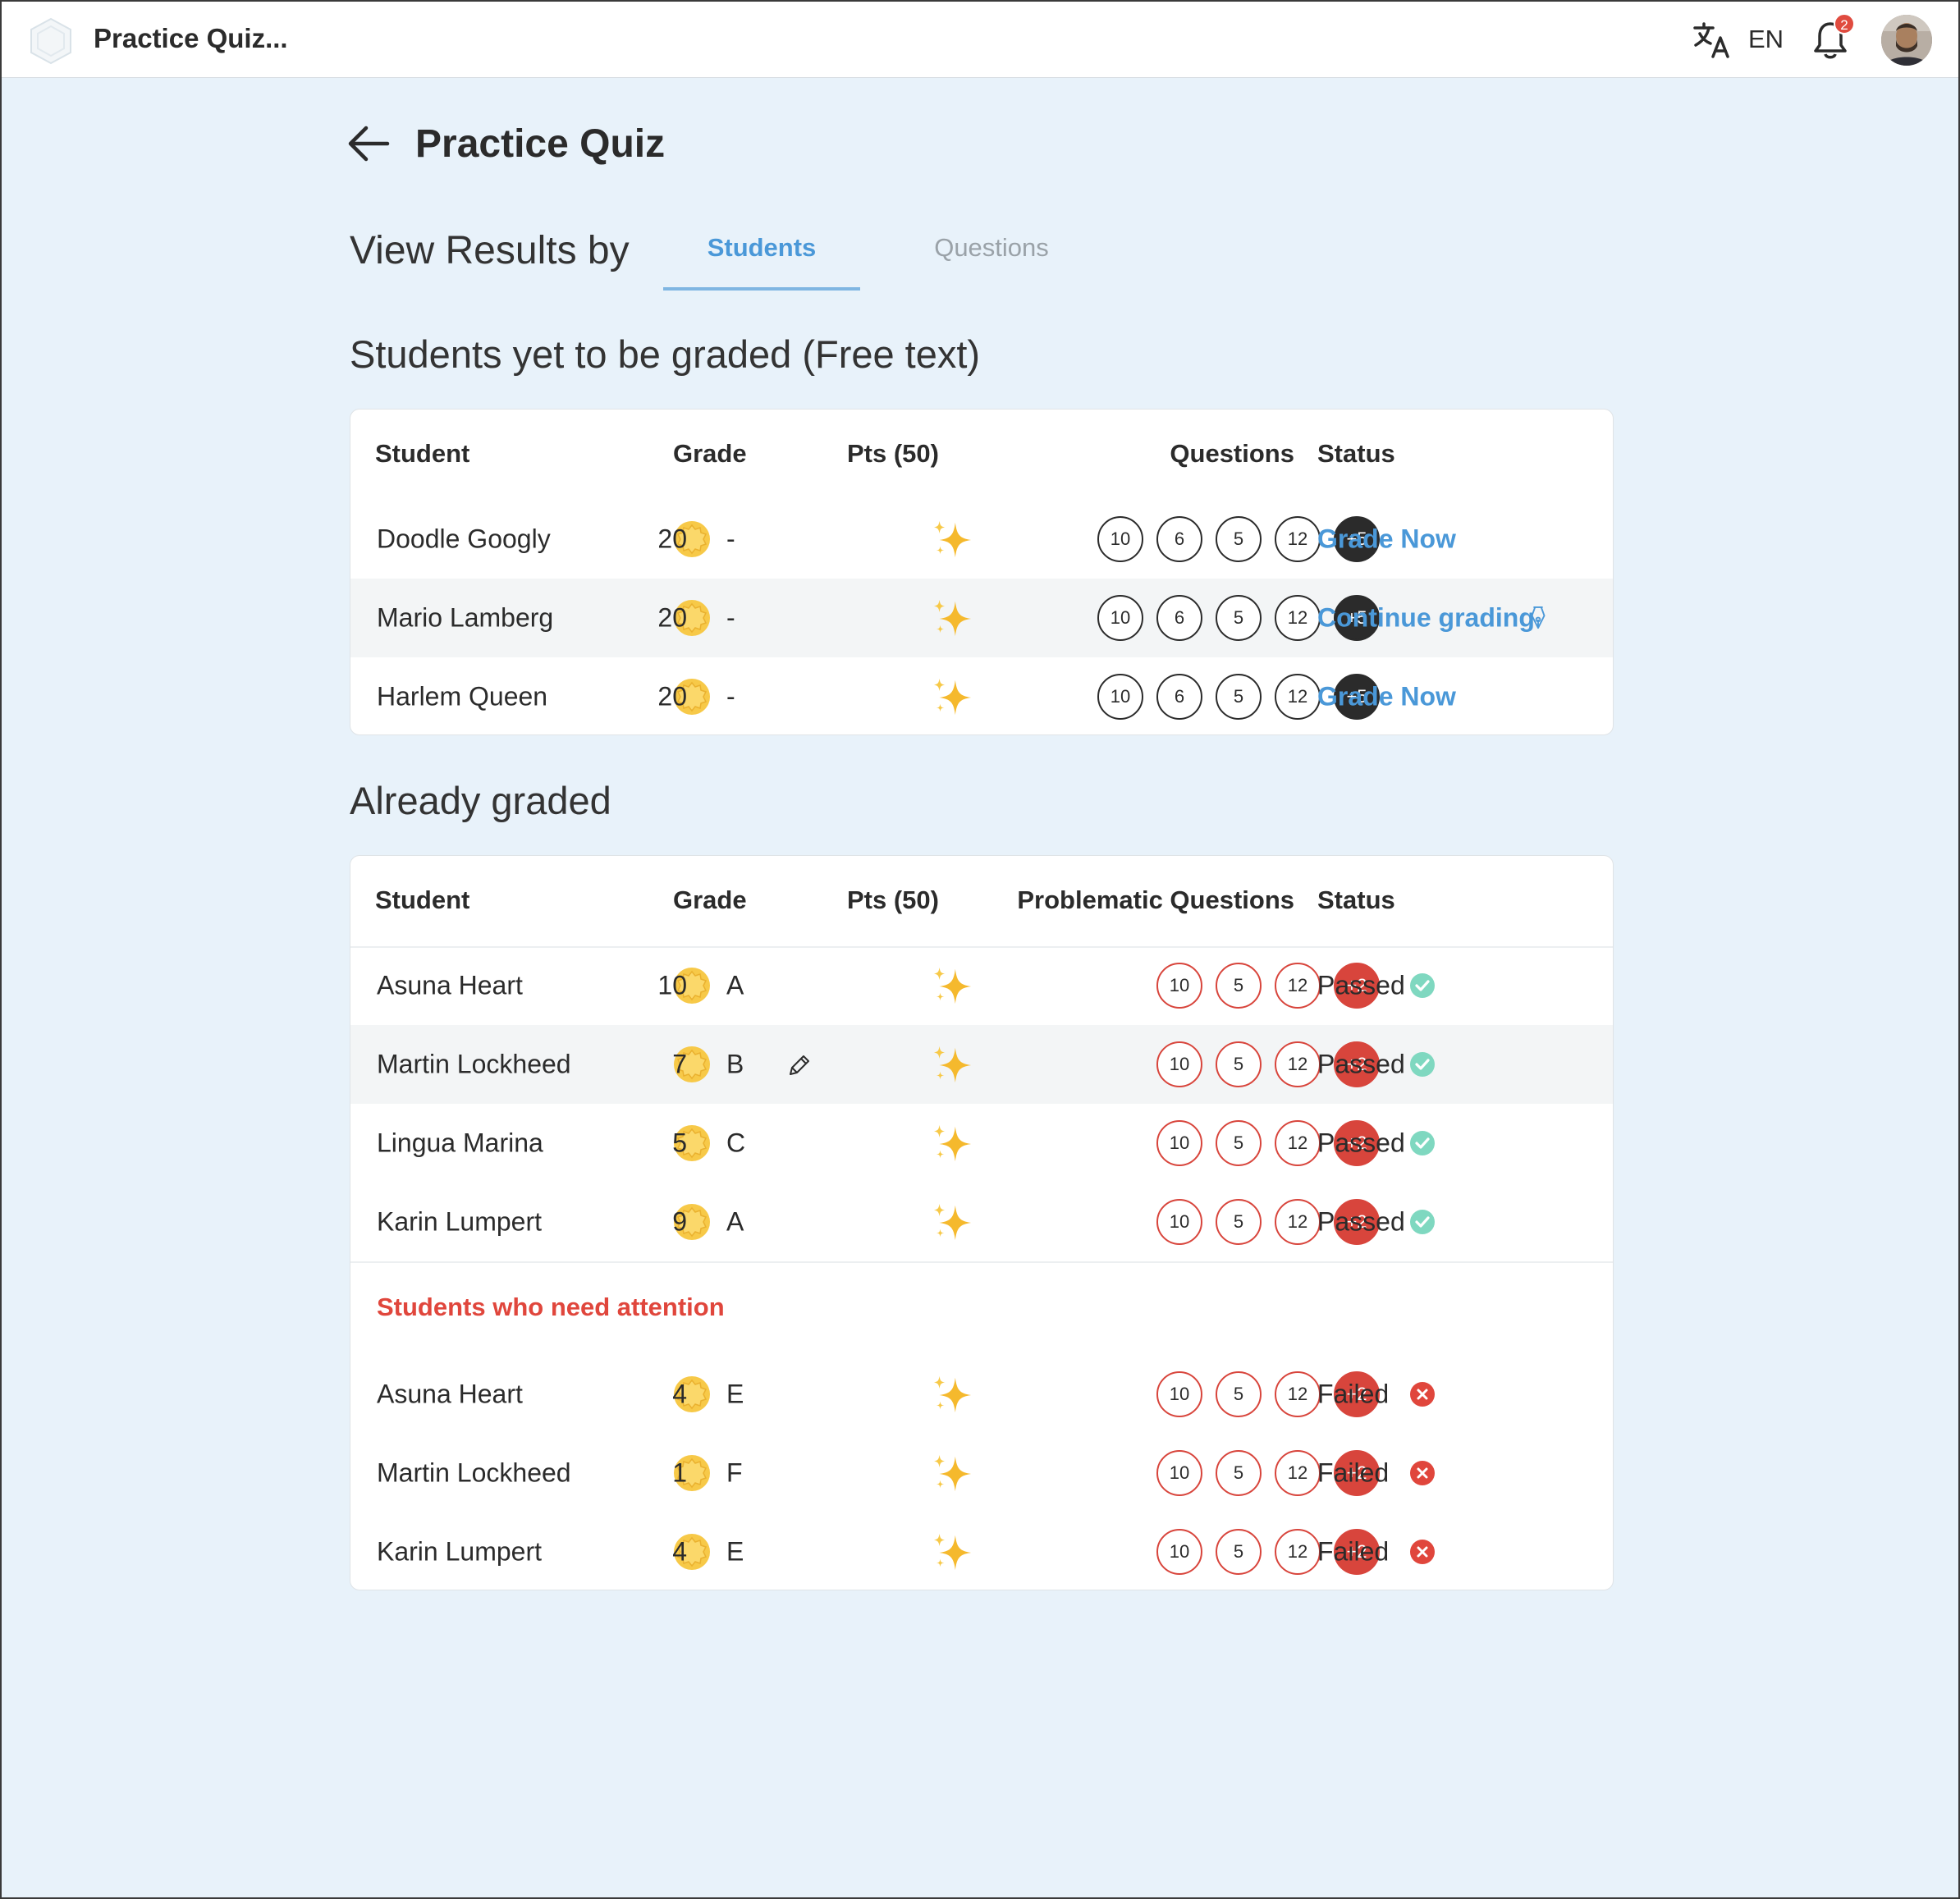 This screenshot has height=1899, width=1960. What do you see at coordinates (981, 695) in the screenshot?
I see `table-row: Harlem Queen -20 10 6 5 12 +5 Grade Now` at bounding box center [981, 695].